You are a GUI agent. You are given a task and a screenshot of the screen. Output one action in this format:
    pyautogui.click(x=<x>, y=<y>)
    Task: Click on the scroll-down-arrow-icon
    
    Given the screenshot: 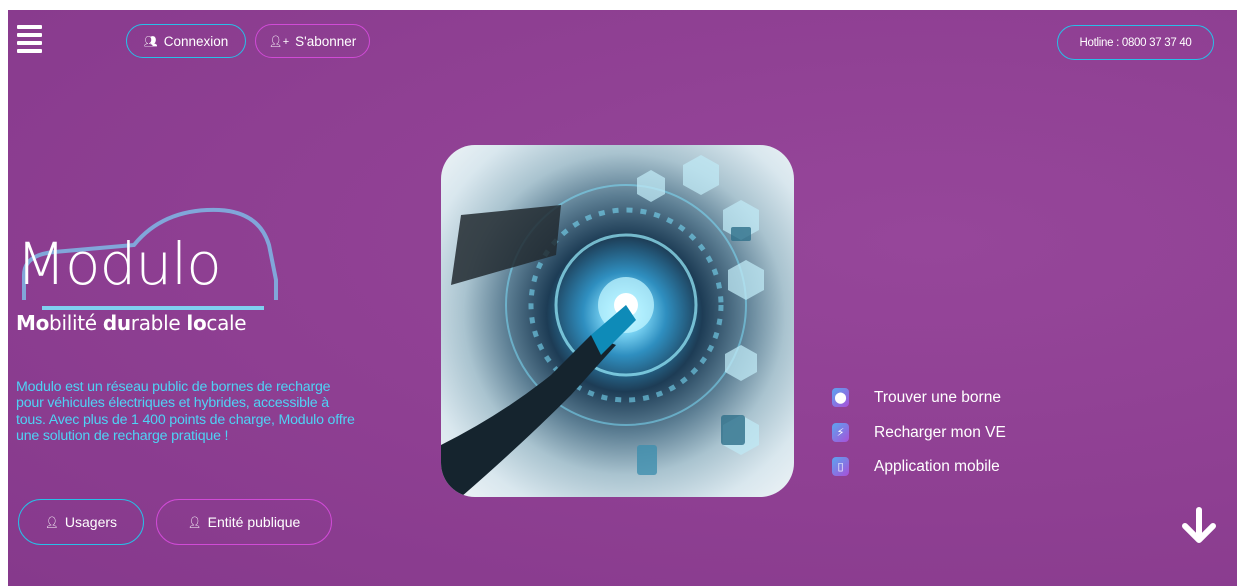 What is the action you would take?
    pyautogui.click(x=1199, y=526)
    